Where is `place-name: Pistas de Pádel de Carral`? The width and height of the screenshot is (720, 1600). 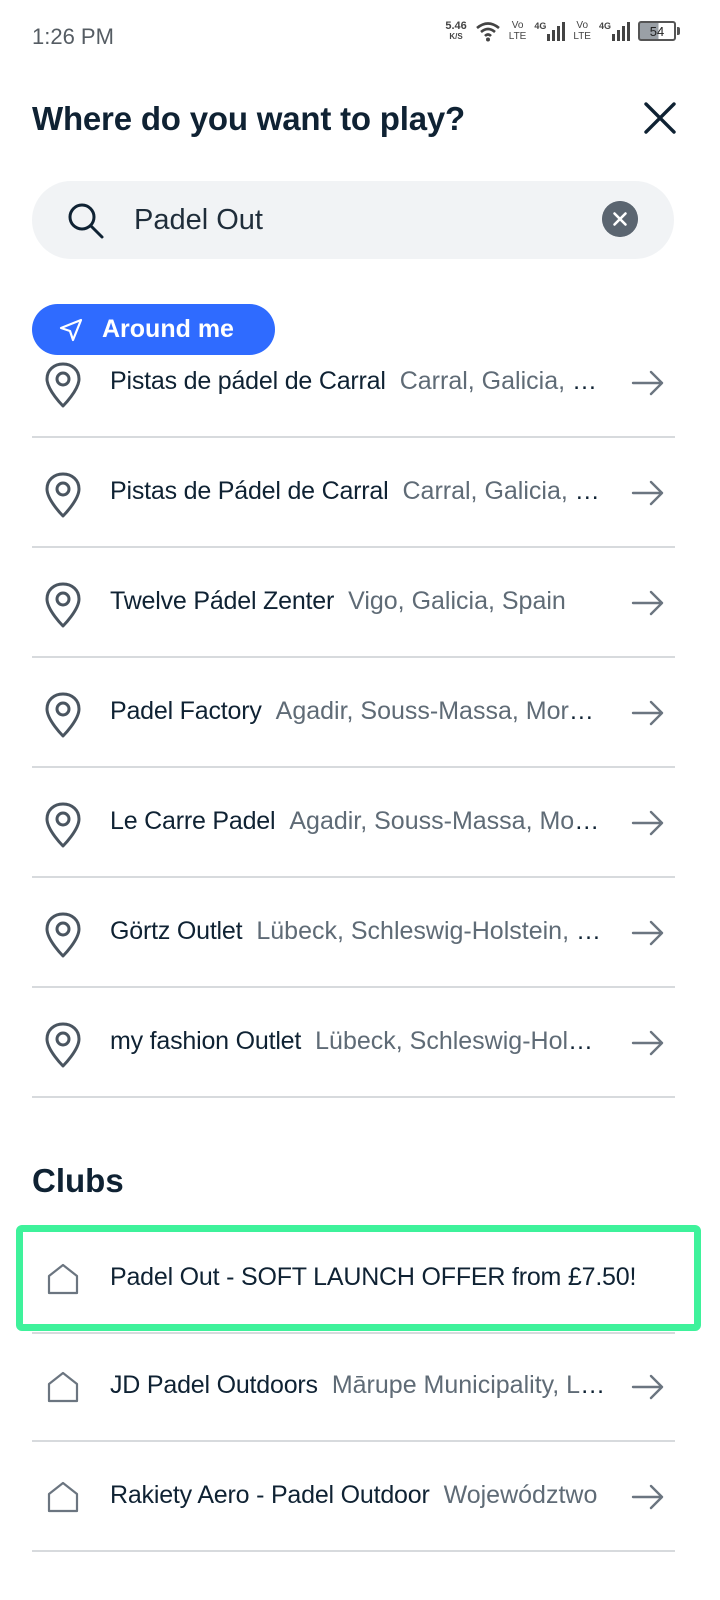 place-name: Pistas de Pádel de Carral is located at coordinates (249, 491).